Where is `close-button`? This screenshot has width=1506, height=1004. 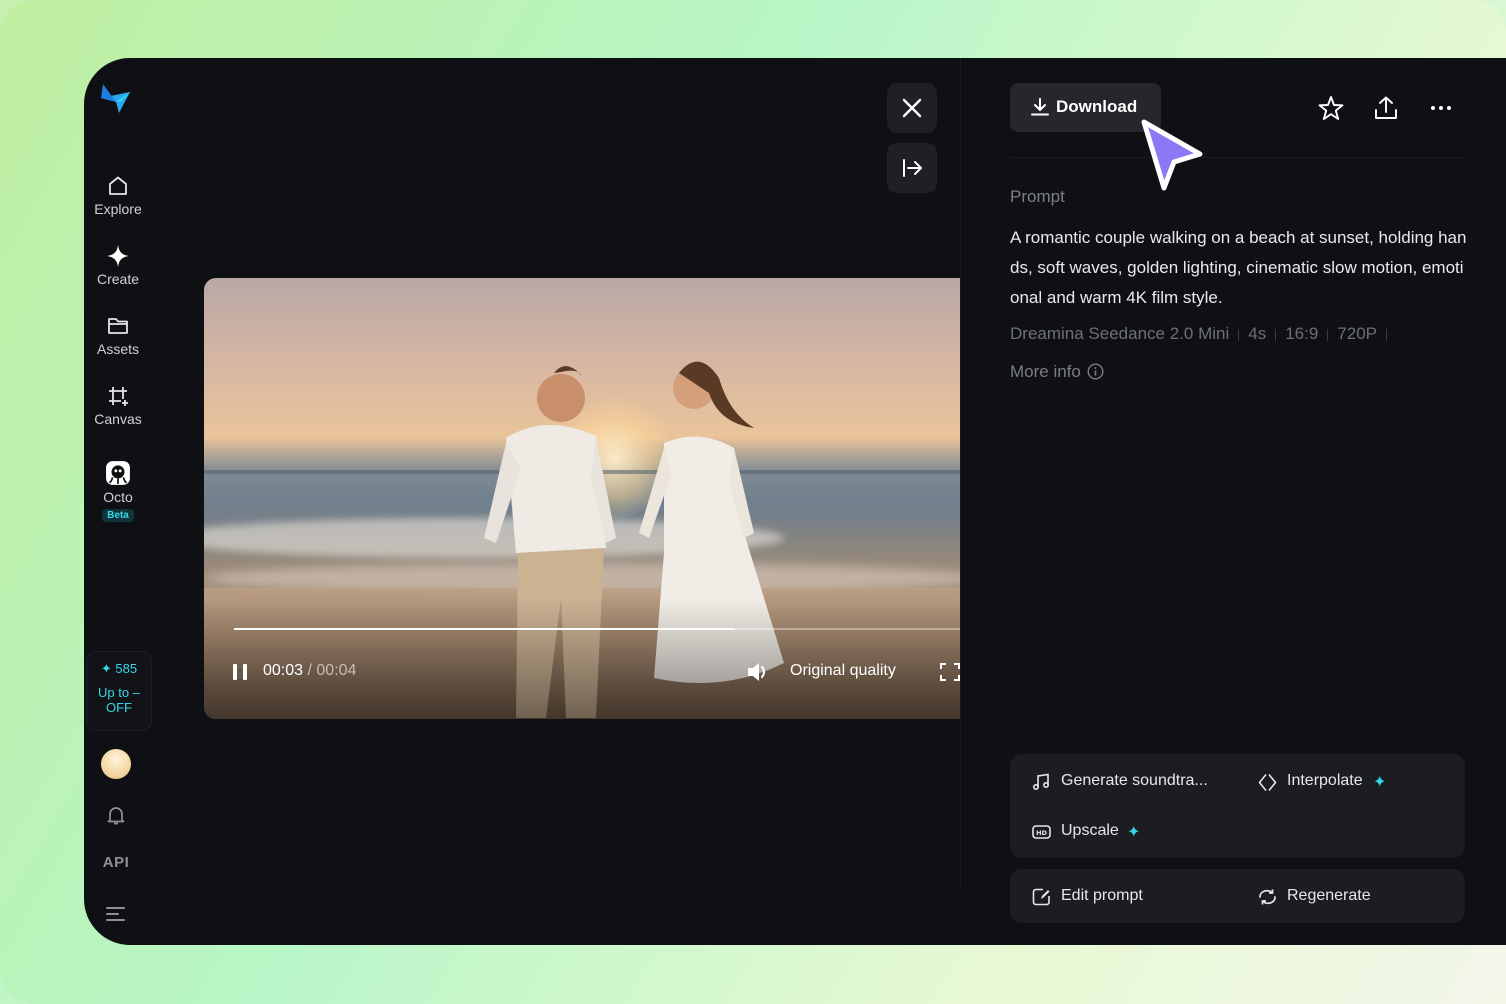 close-button is located at coordinates (912, 108).